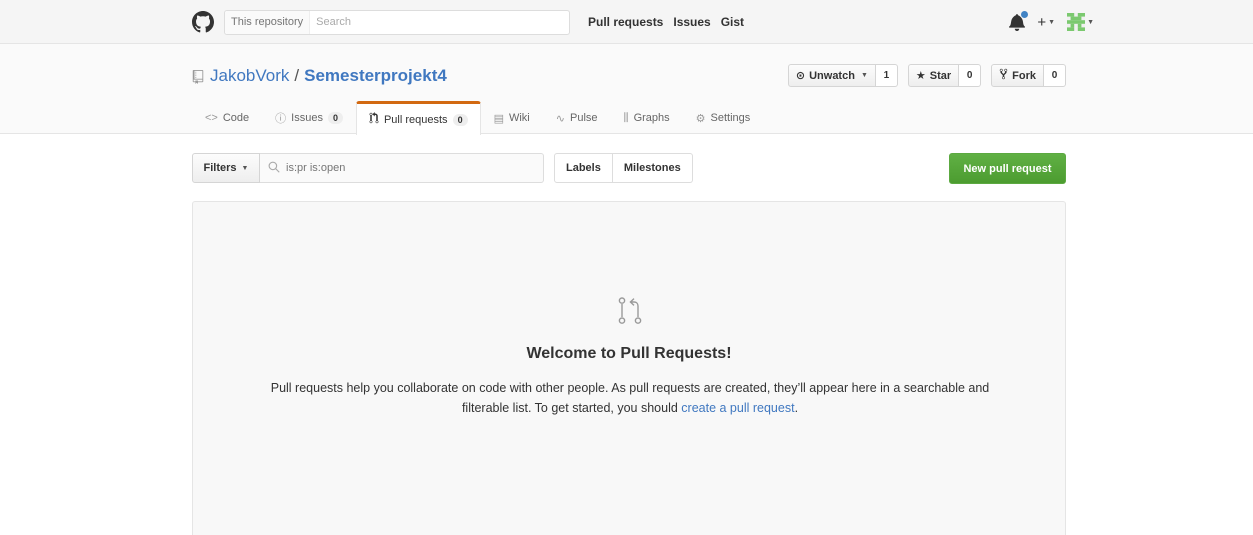  I want to click on labels-milestones-nav: Labels Milestones, so click(623, 168).